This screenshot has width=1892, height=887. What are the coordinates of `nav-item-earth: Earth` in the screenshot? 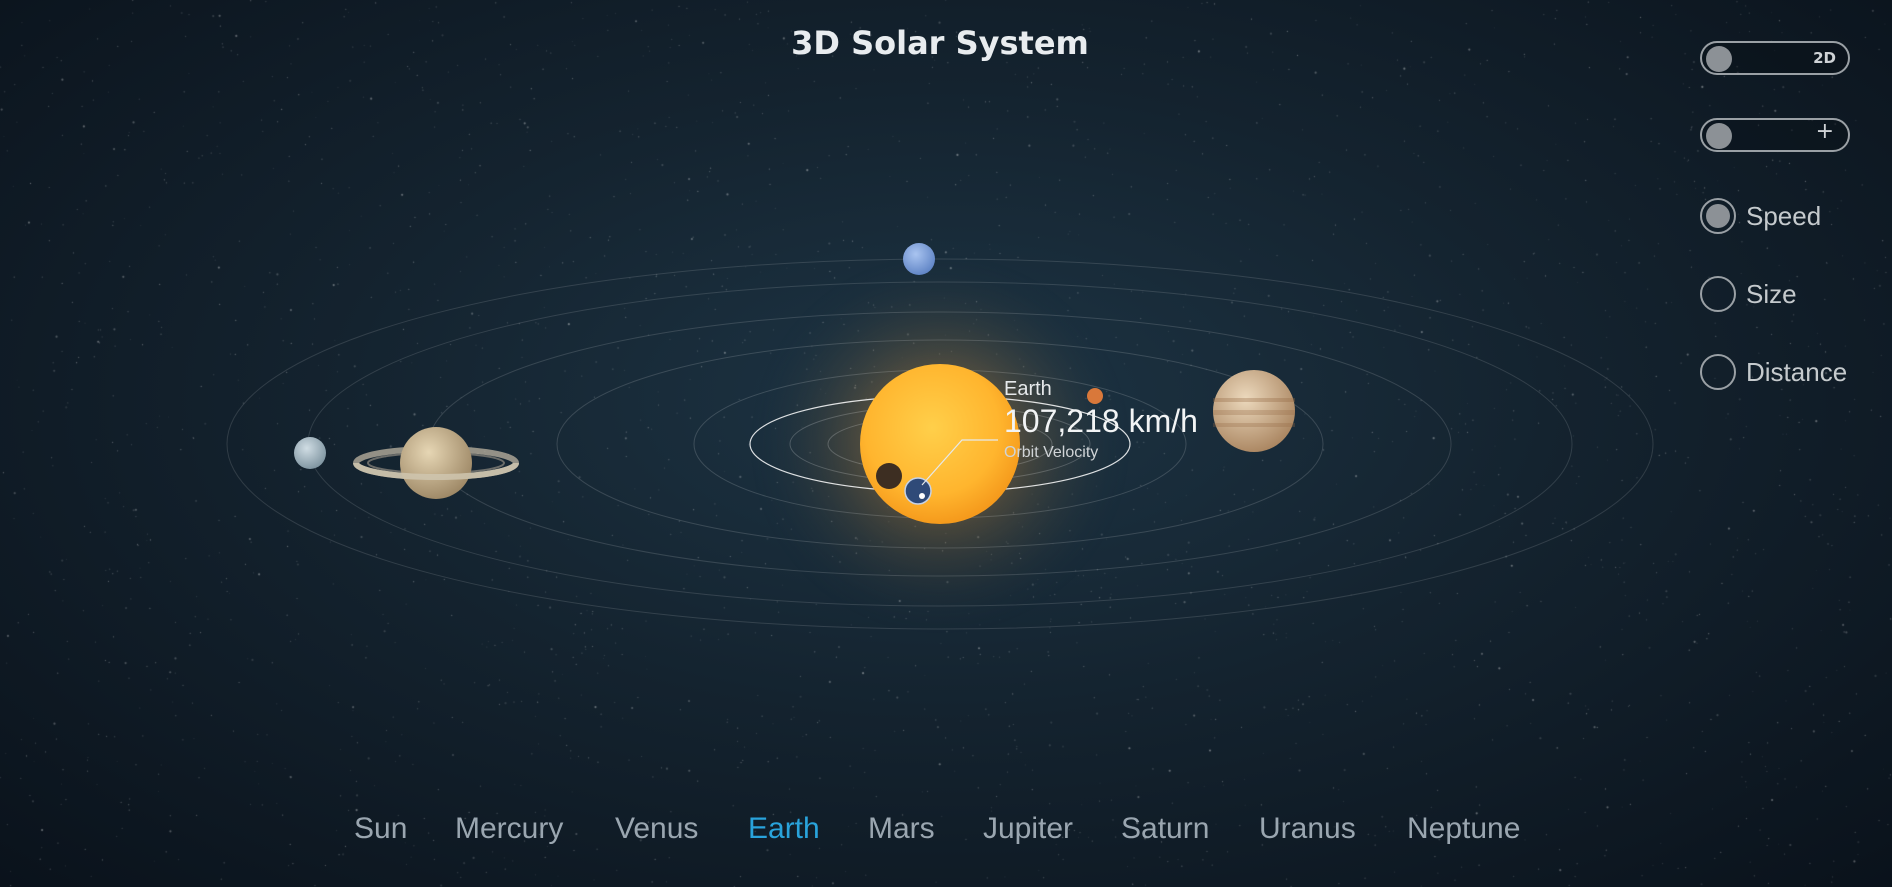 It's located at (784, 829).